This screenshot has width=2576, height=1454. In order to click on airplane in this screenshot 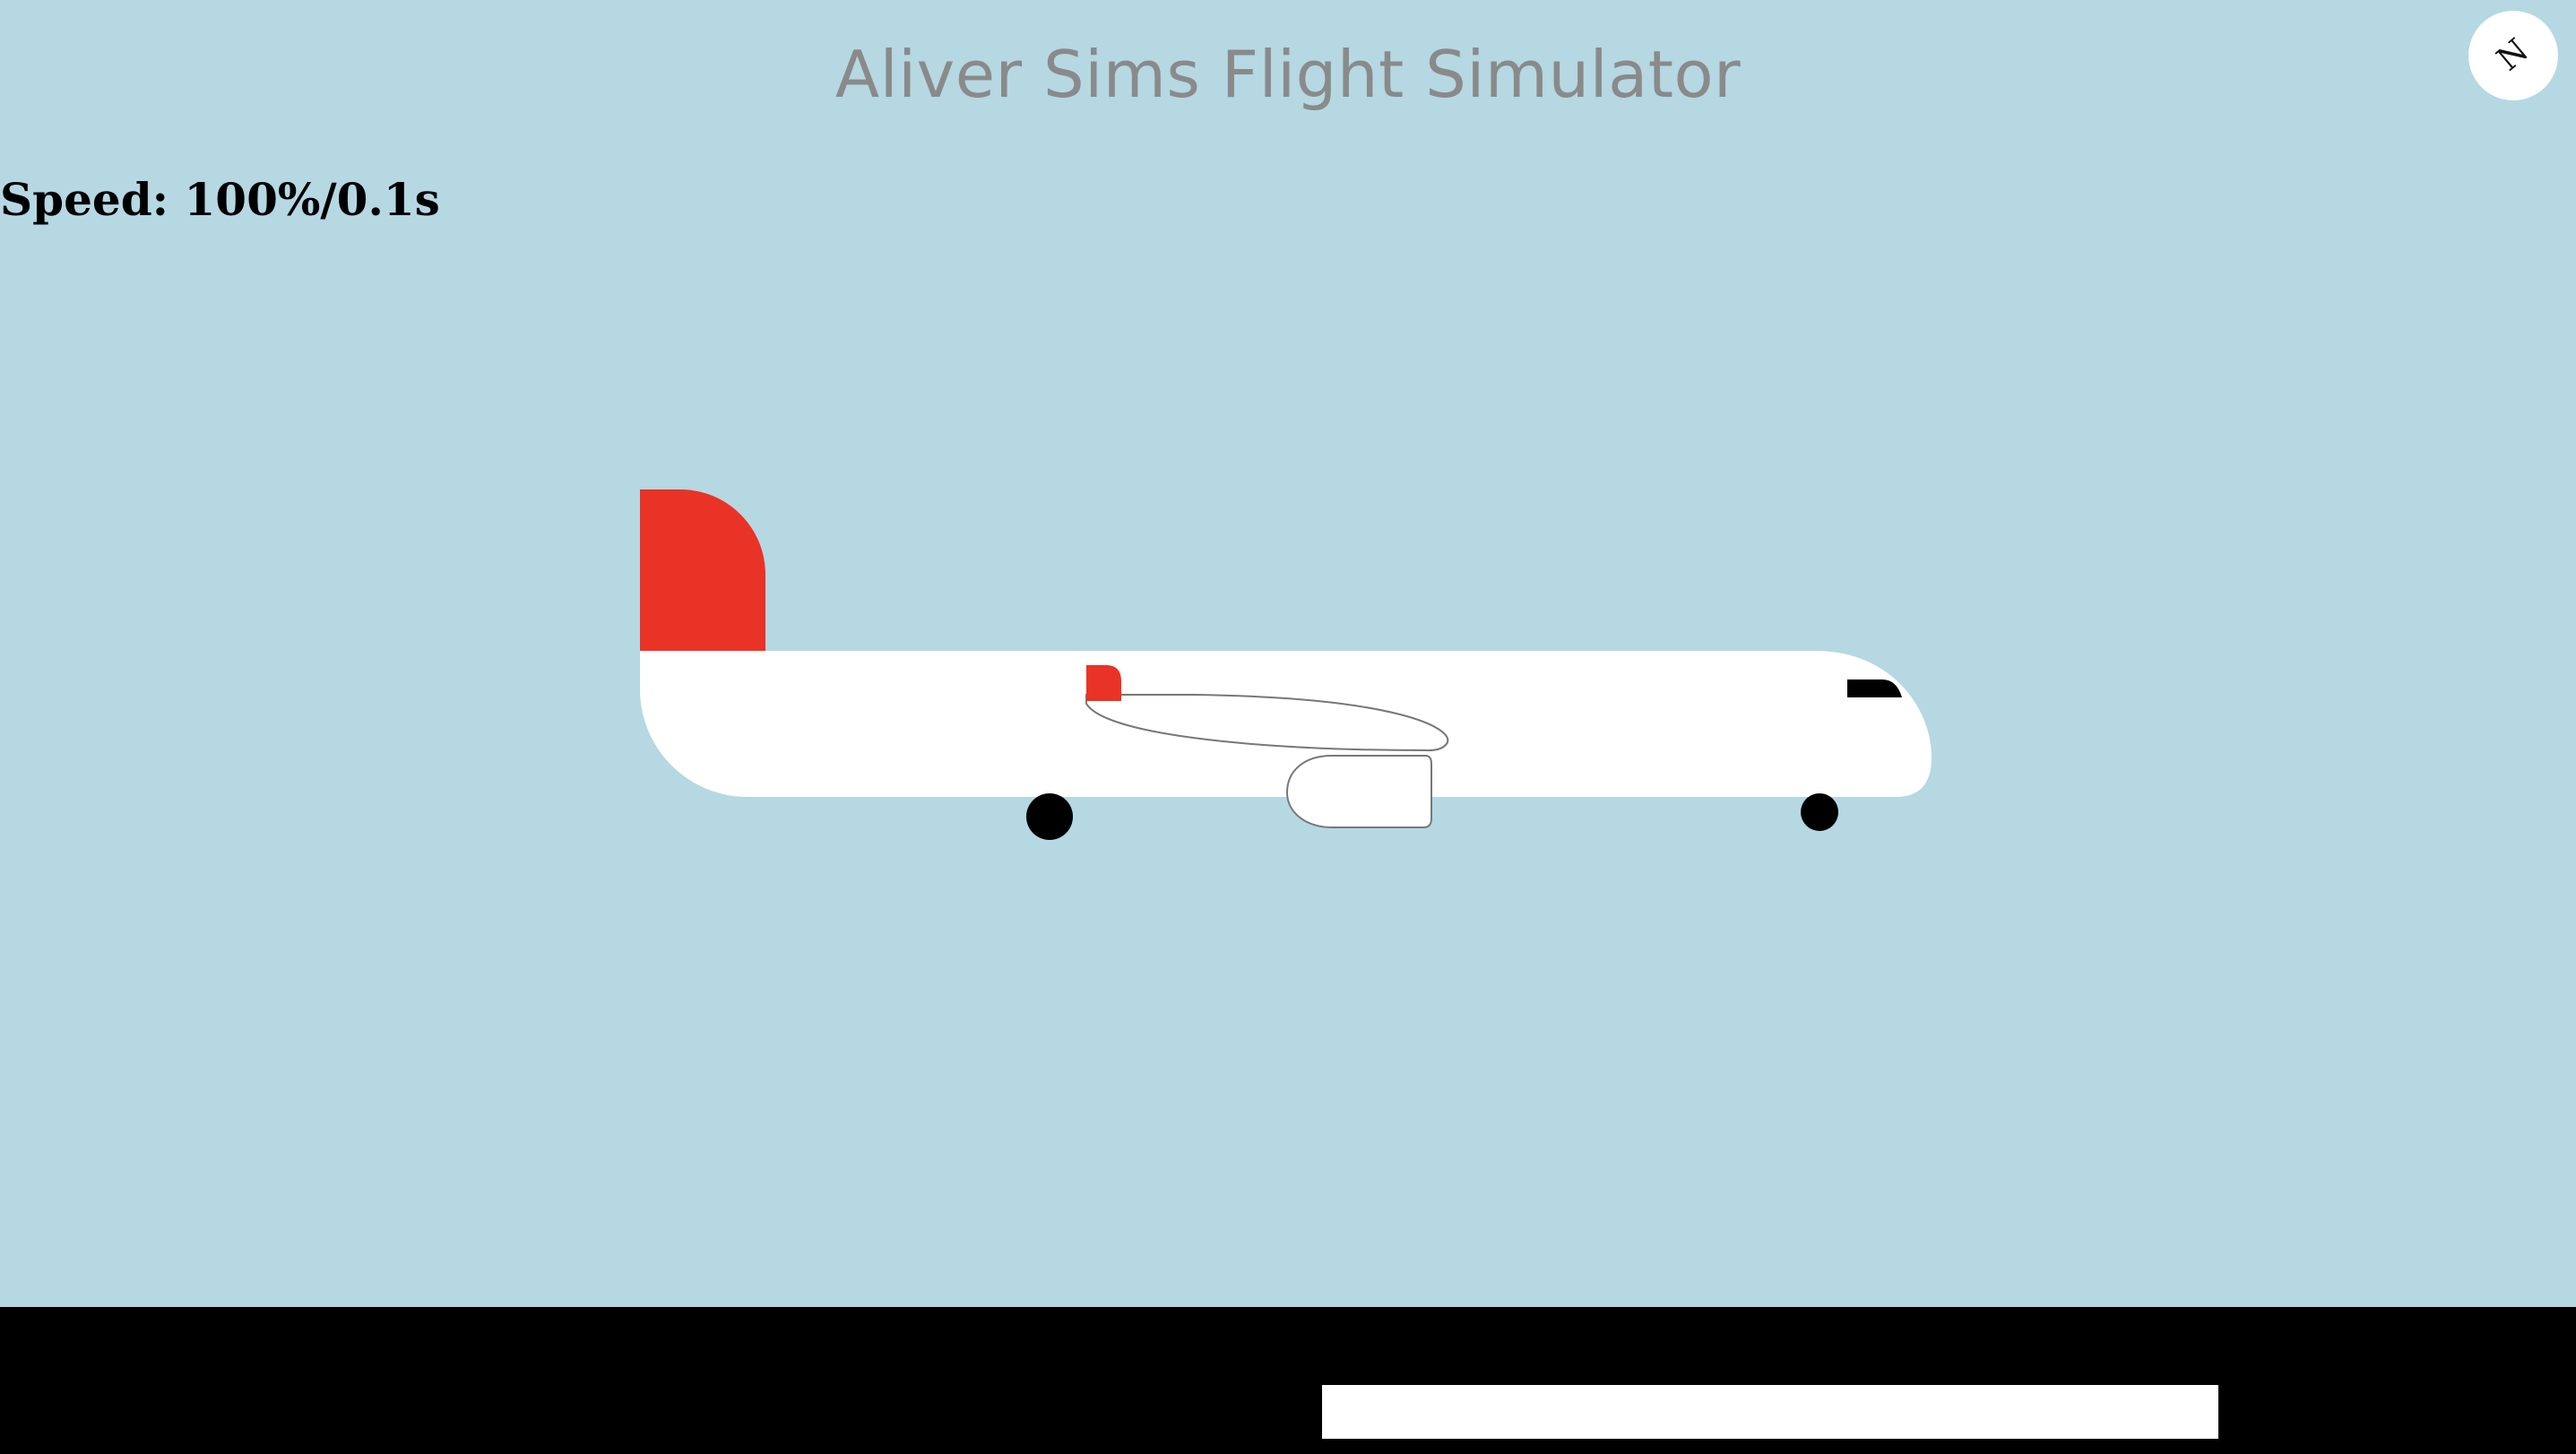, I will do `click(1286, 664)`.